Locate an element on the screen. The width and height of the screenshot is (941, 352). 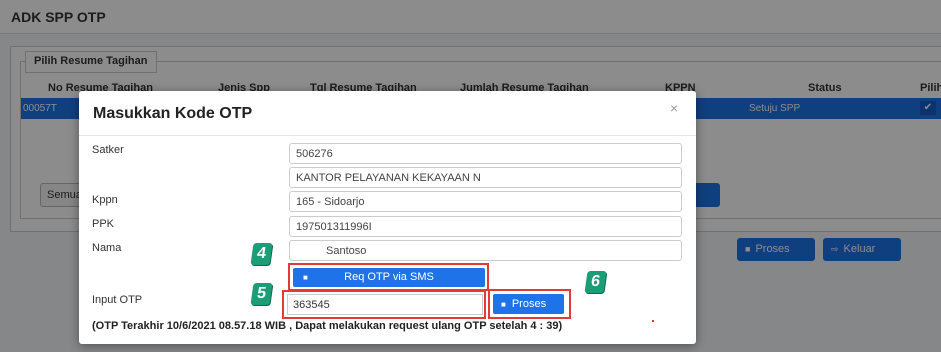
modal-divider is located at coordinates (387, 135).